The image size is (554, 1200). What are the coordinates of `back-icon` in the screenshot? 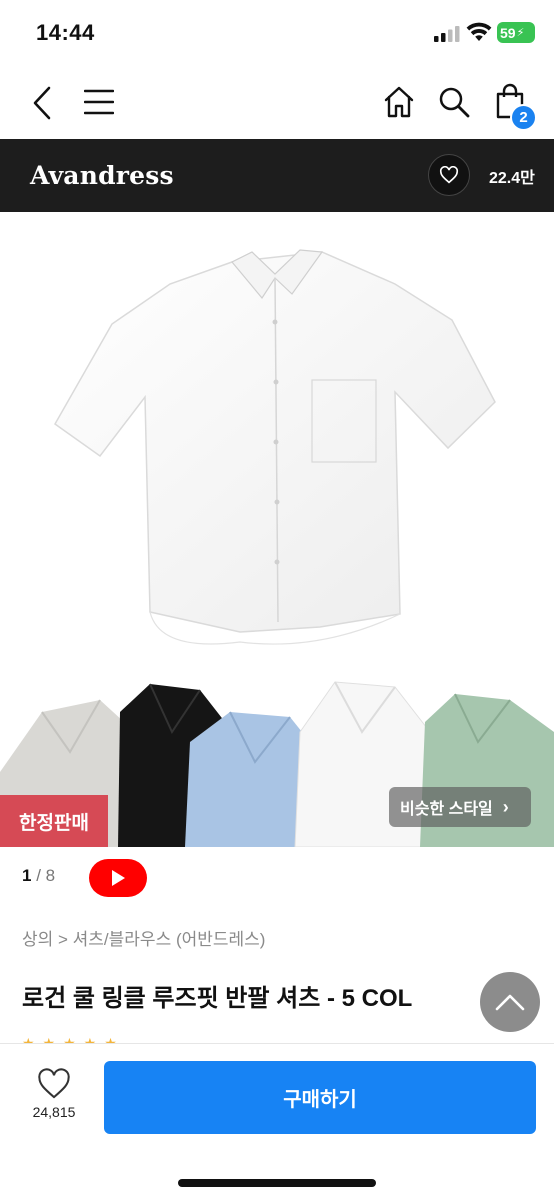 It's located at (42, 103).